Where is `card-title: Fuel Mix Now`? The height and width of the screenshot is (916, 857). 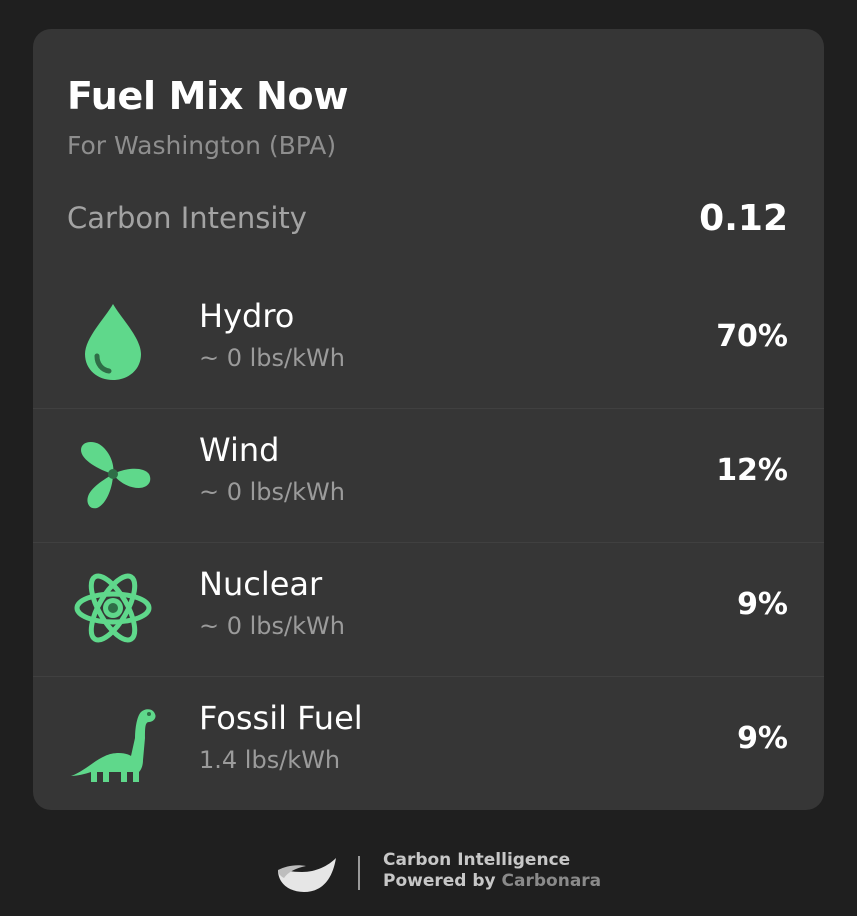 card-title: Fuel Mix Now is located at coordinates (208, 96).